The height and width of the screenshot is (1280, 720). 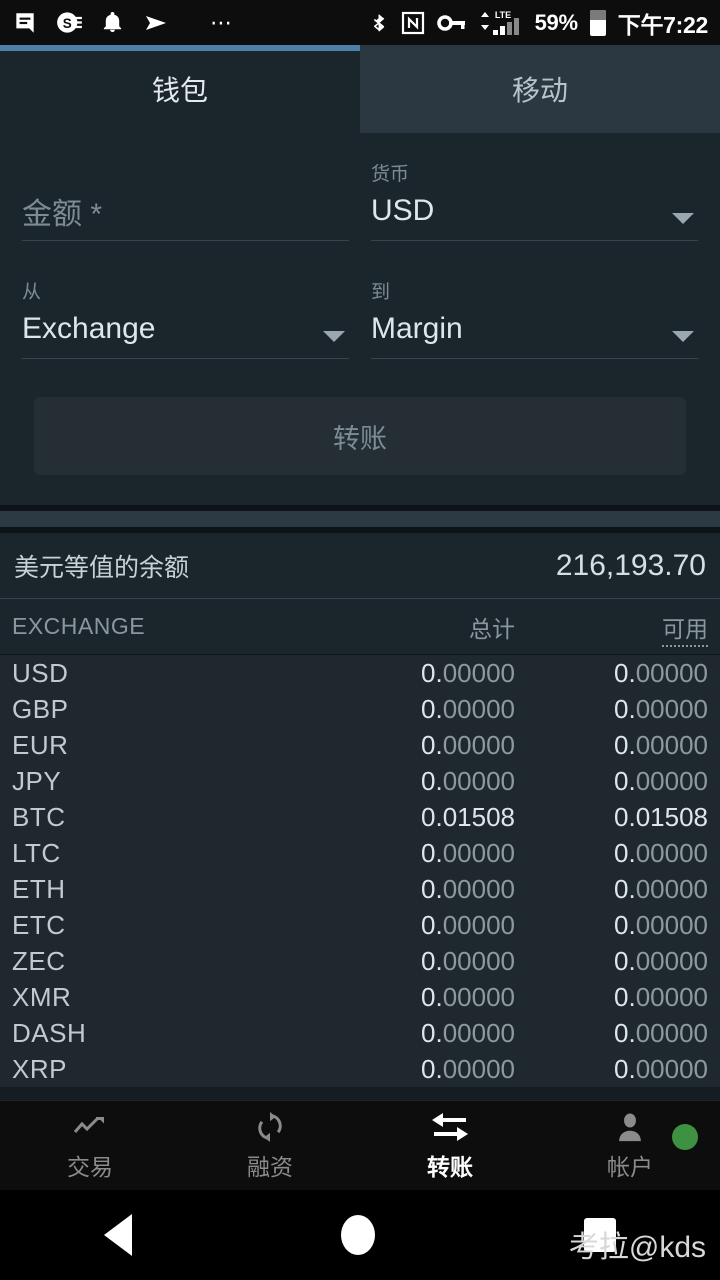 I want to click on nav-item-trade: 交易, so click(x=90, y=1146).